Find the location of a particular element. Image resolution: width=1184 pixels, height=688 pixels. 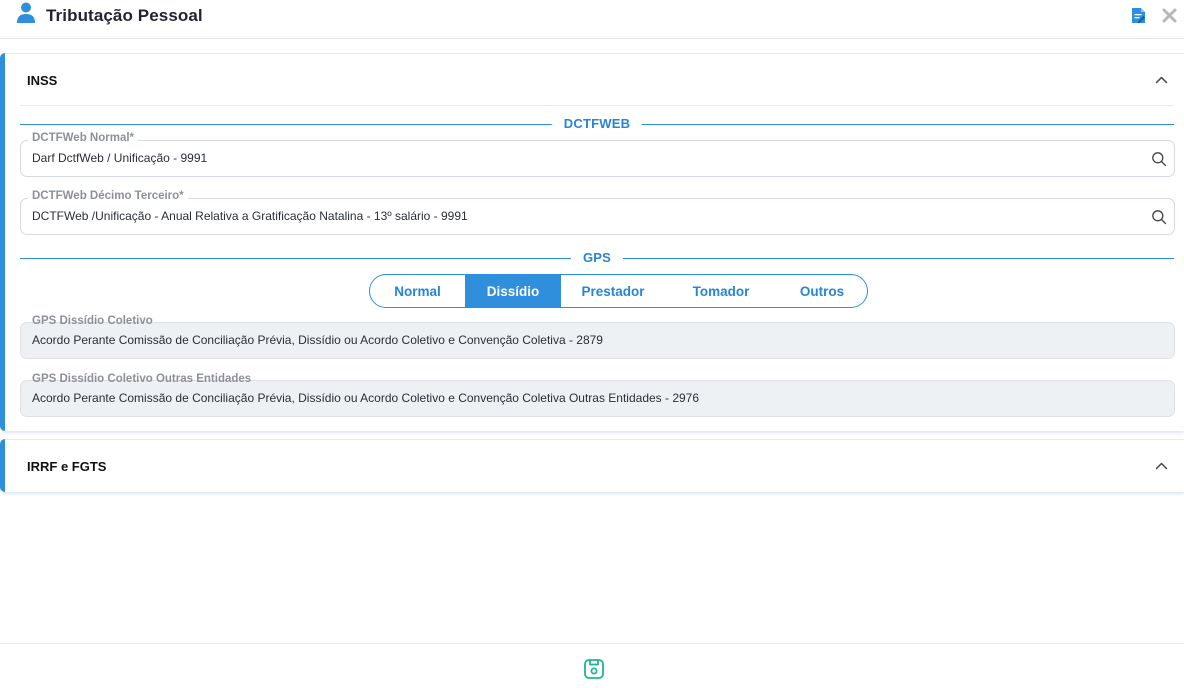

tab-tomador: Tomador is located at coordinates (721, 291).